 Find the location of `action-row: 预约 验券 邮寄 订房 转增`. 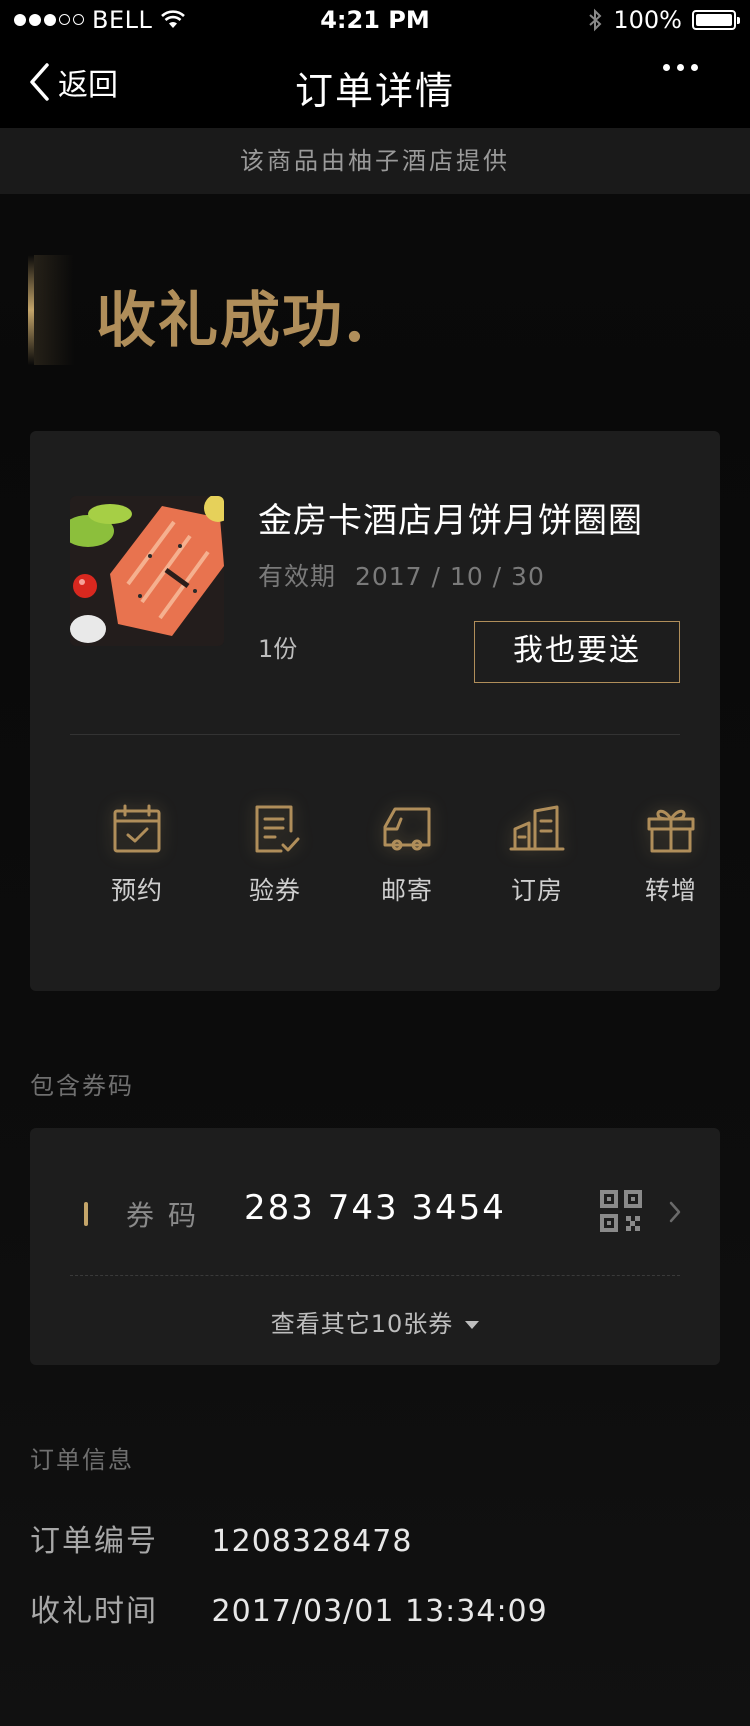

action-row: 预约 验券 邮寄 订房 转增 is located at coordinates (375, 876).